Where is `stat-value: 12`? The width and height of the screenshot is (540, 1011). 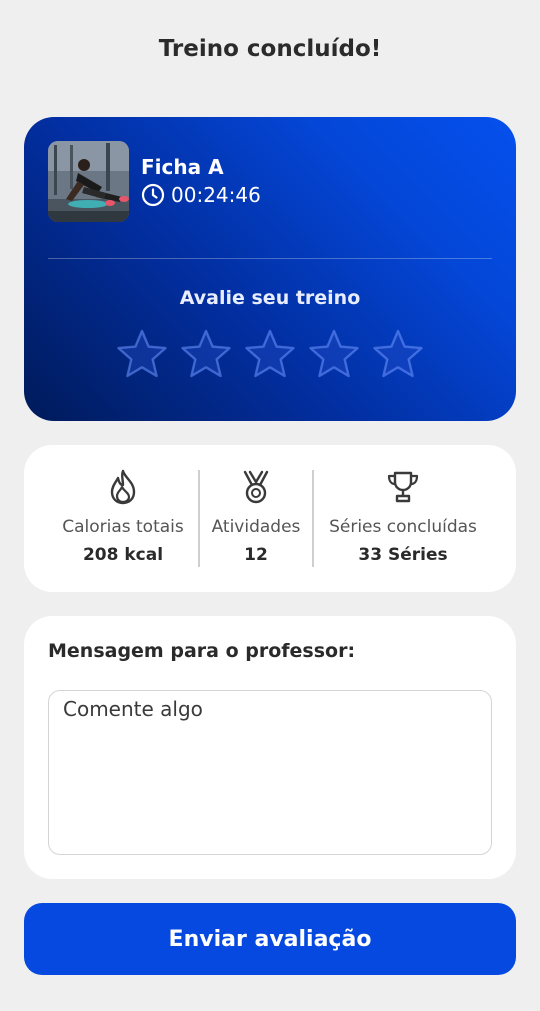 stat-value: 12 is located at coordinates (256, 555).